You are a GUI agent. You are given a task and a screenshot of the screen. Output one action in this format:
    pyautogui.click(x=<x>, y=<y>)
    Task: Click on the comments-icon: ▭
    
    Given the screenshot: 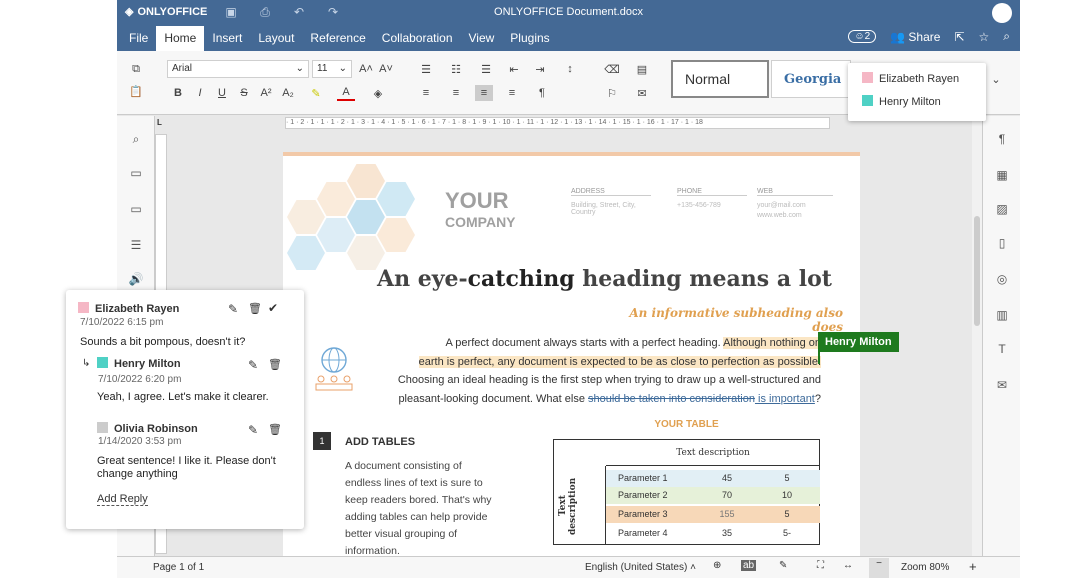 What is the action you would take?
    pyautogui.click(x=136, y=174)
    